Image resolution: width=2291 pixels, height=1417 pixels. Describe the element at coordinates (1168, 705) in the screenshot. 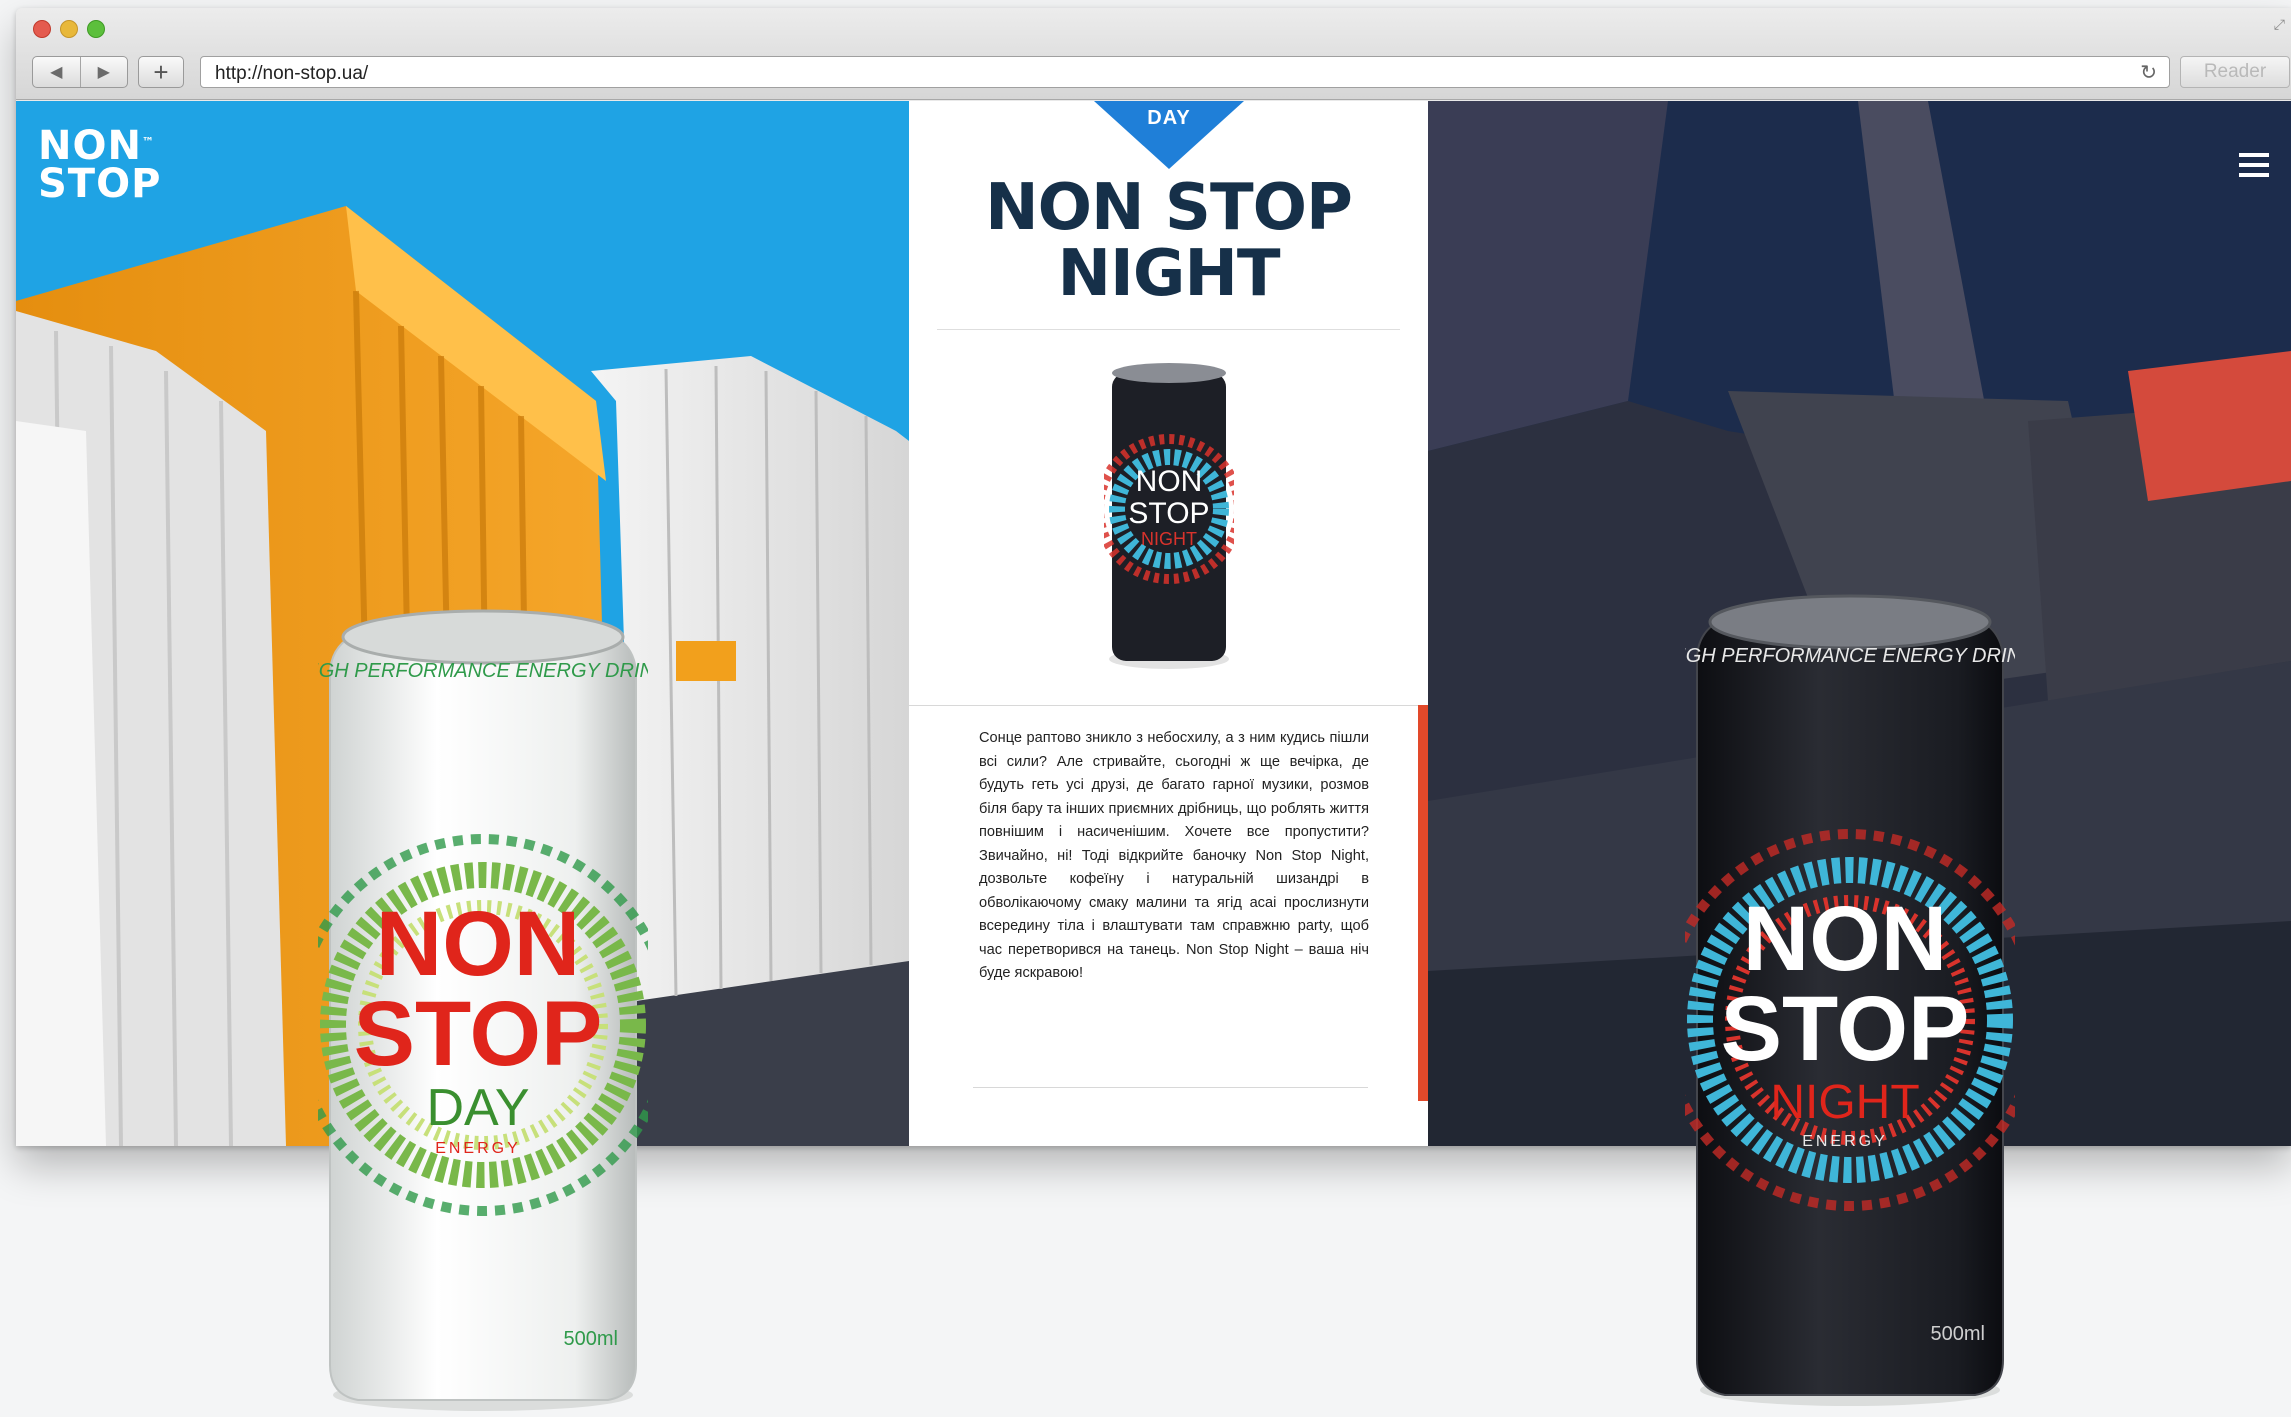

I see `image-divider` at that location.